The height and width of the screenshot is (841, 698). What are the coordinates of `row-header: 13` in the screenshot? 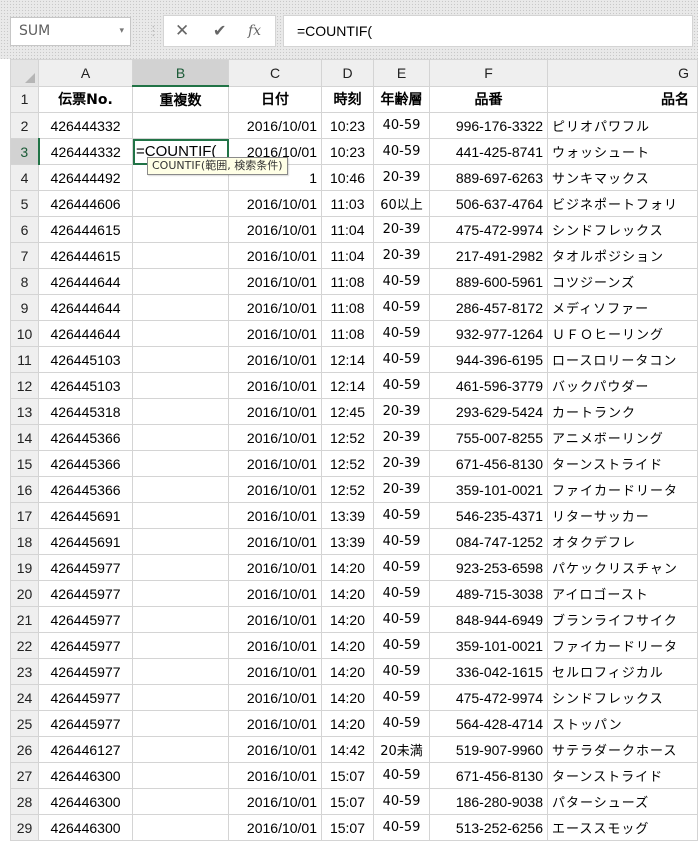 It's located at (24, 411).